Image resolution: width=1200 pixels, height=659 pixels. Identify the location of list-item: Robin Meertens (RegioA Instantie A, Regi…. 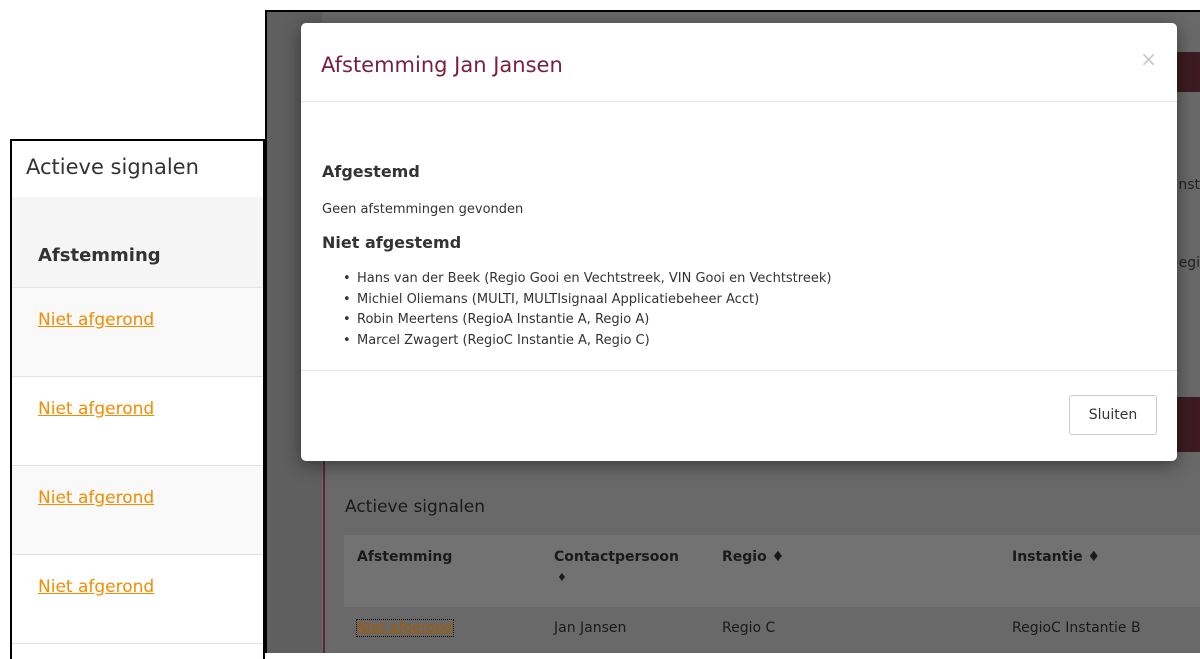
(587, 320).